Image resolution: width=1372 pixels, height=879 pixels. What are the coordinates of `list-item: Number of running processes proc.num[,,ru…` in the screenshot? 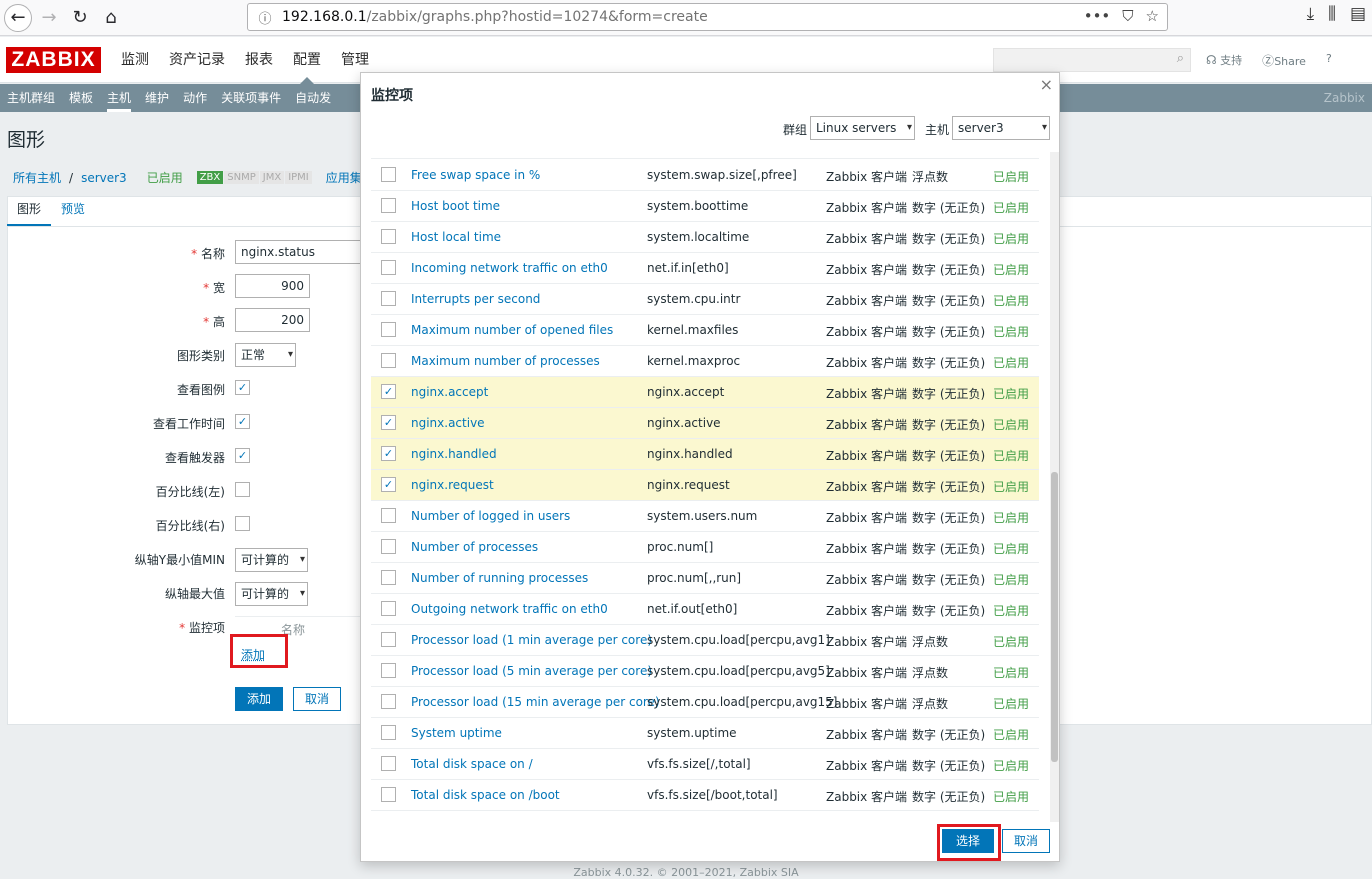 It's located at (705, 578).